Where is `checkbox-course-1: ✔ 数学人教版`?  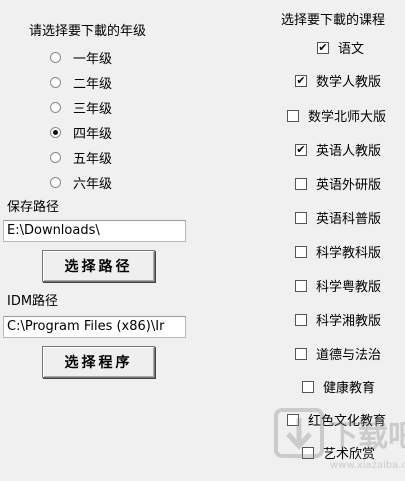 checkbox-course-1: ✔ 数学人教版 is located at coordinates (338, 80).